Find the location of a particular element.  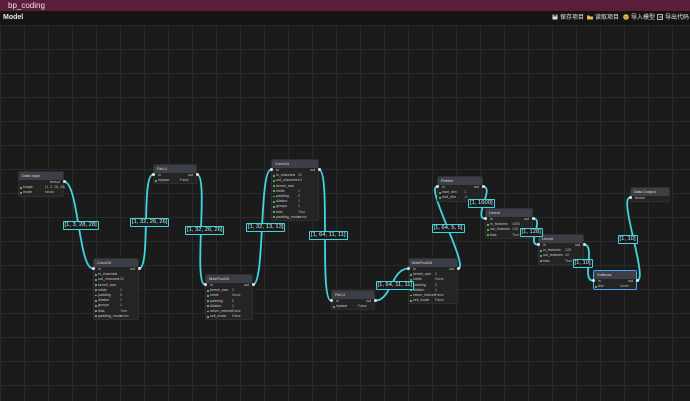

node-softmax: Softmax in out dim None is located at coordinates (615, 280).